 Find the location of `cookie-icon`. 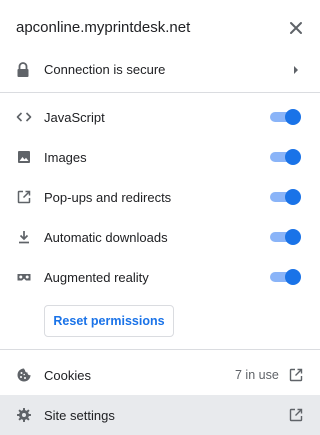

cookie-icon is located at coordinates (24, 375).